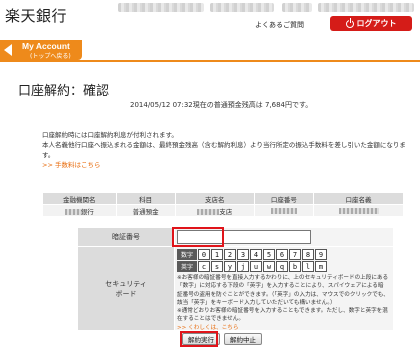  Describe the element at coordinates (295, 254) in the screenshot. I see `digit-key: 7` at that location.